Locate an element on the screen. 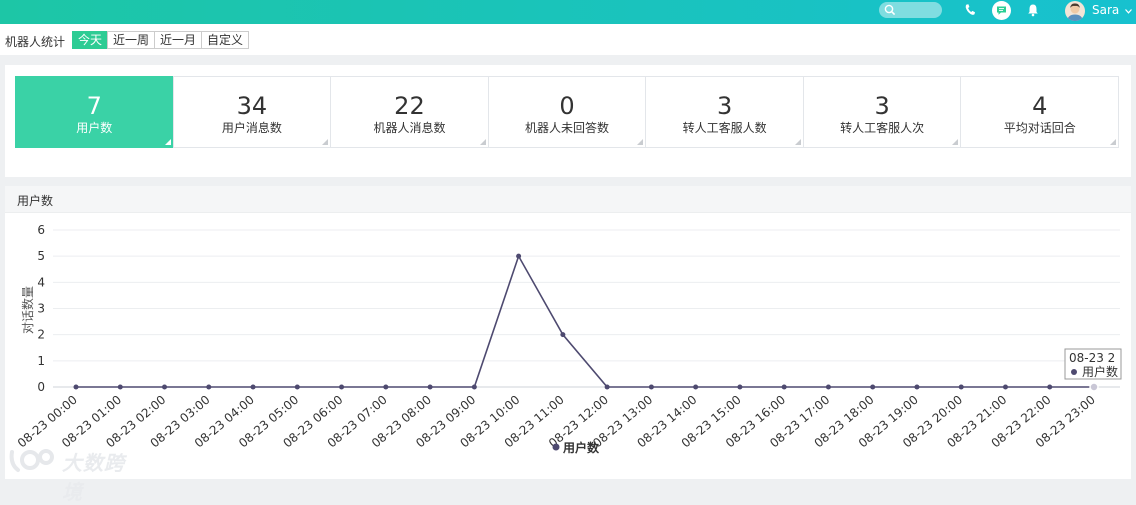  stat-value: 0 is located at coordinates (567, 106).